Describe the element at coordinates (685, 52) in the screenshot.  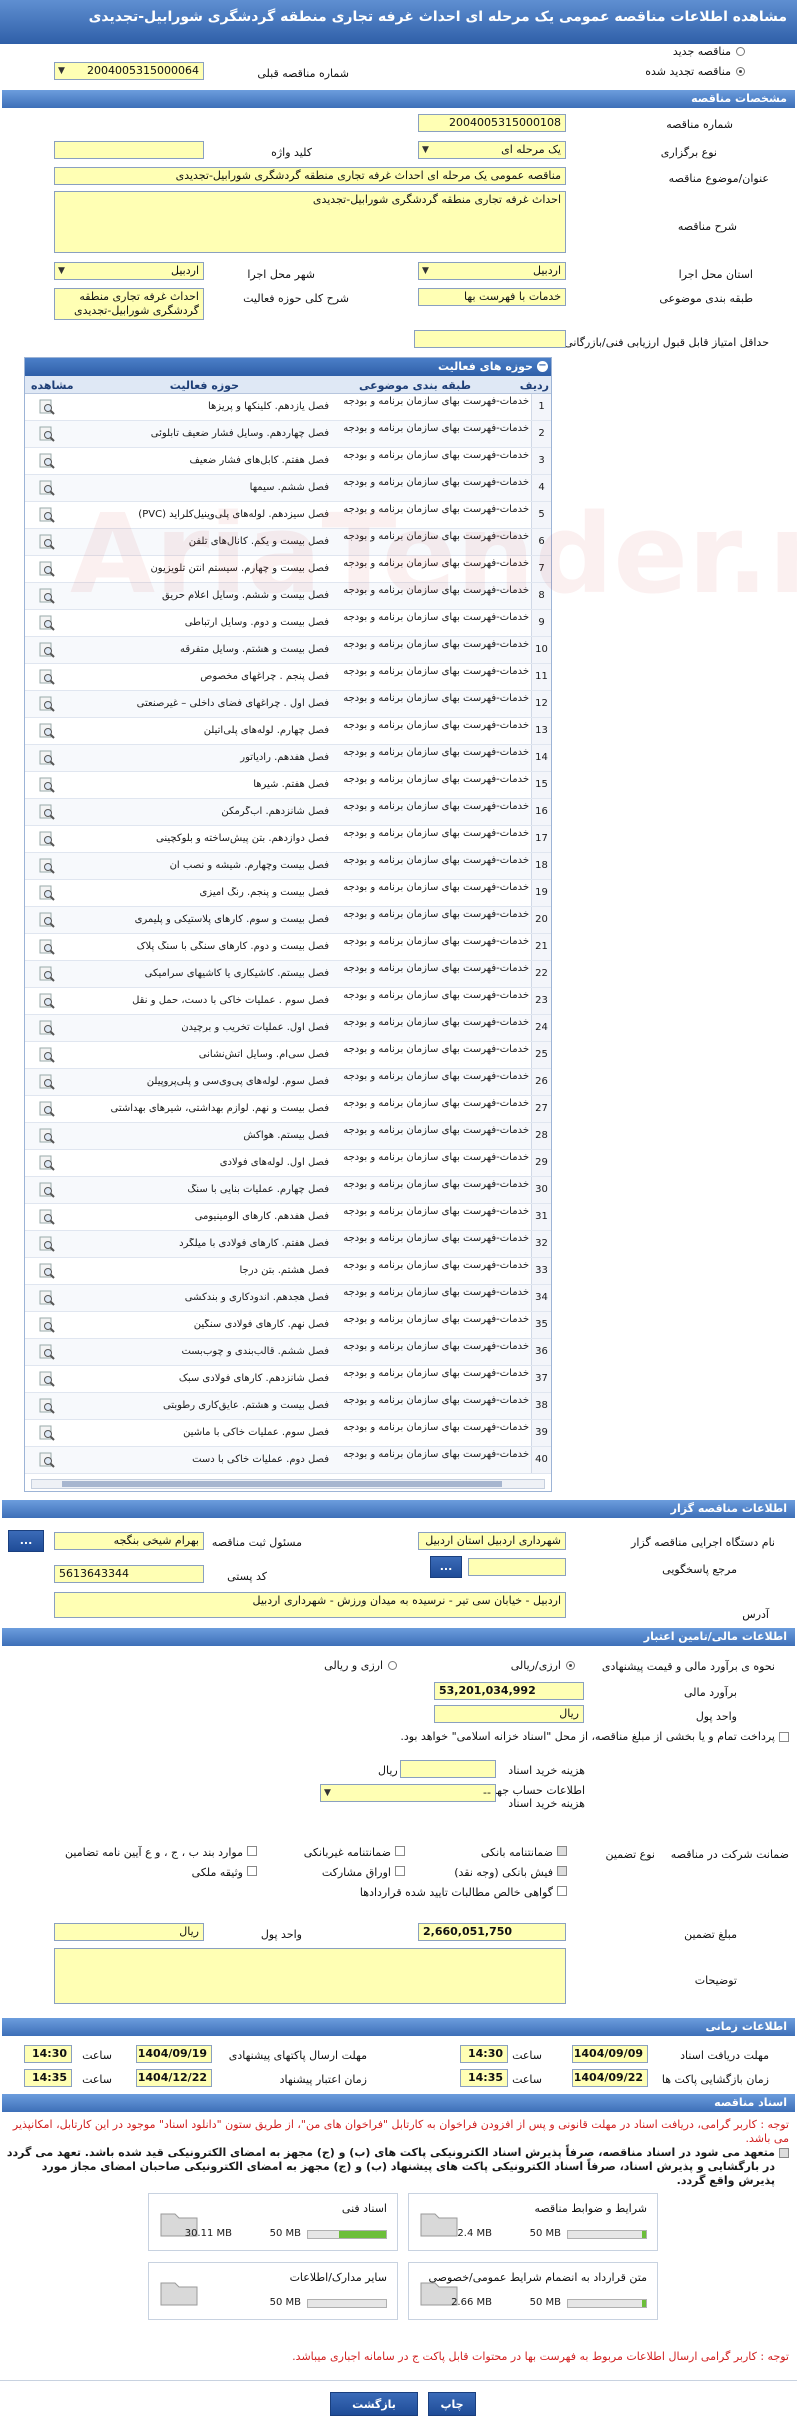
I see `radio-new-tender: مناقصه جدید` at that location.